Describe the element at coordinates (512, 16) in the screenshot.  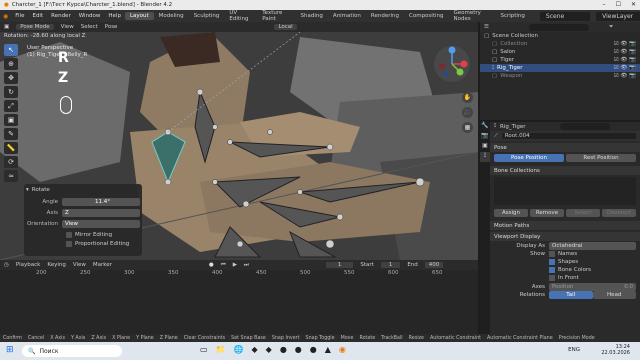
I see `workspace-tab-scripting: Scripting` at that location.